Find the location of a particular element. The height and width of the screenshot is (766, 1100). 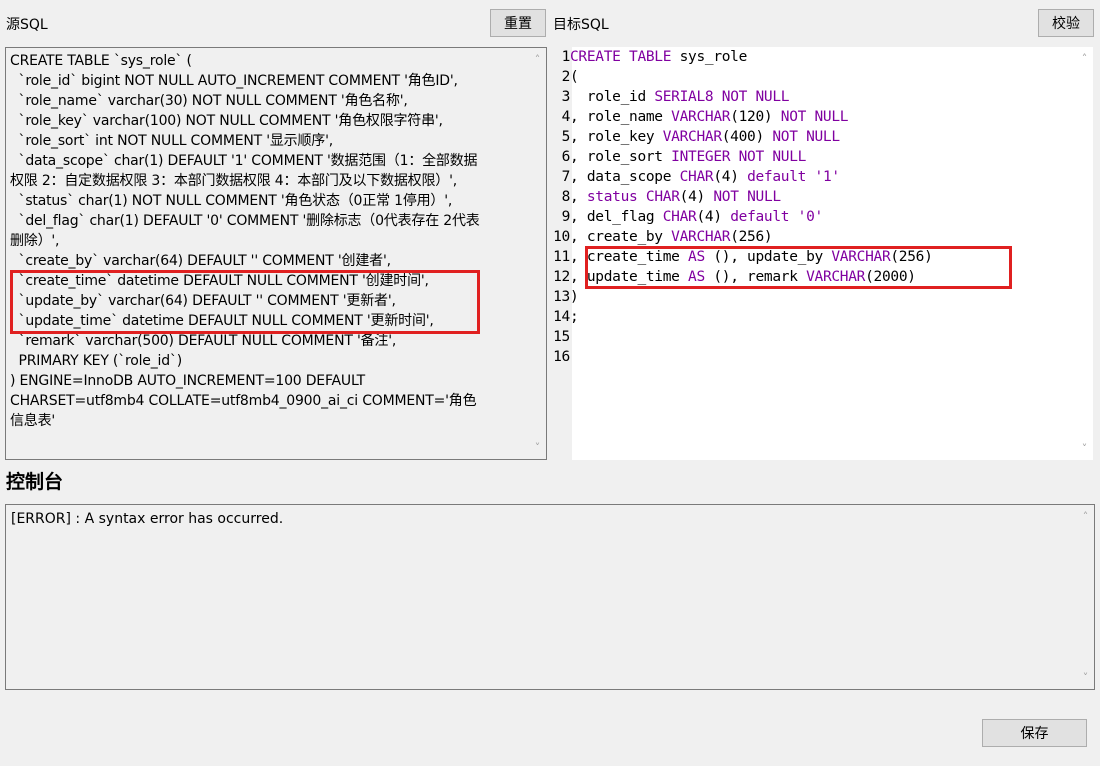

line-number: 12 is located at coordinates (561, 277).